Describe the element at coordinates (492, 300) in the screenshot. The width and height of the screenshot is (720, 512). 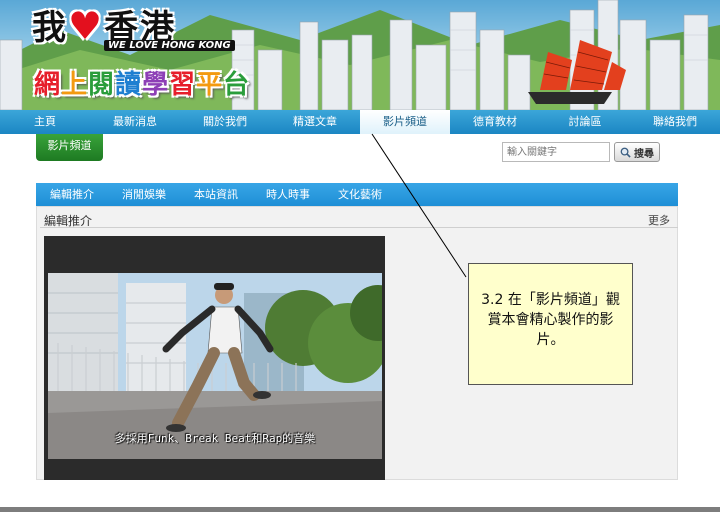
I see `note-step-number: 3.2` at that location.